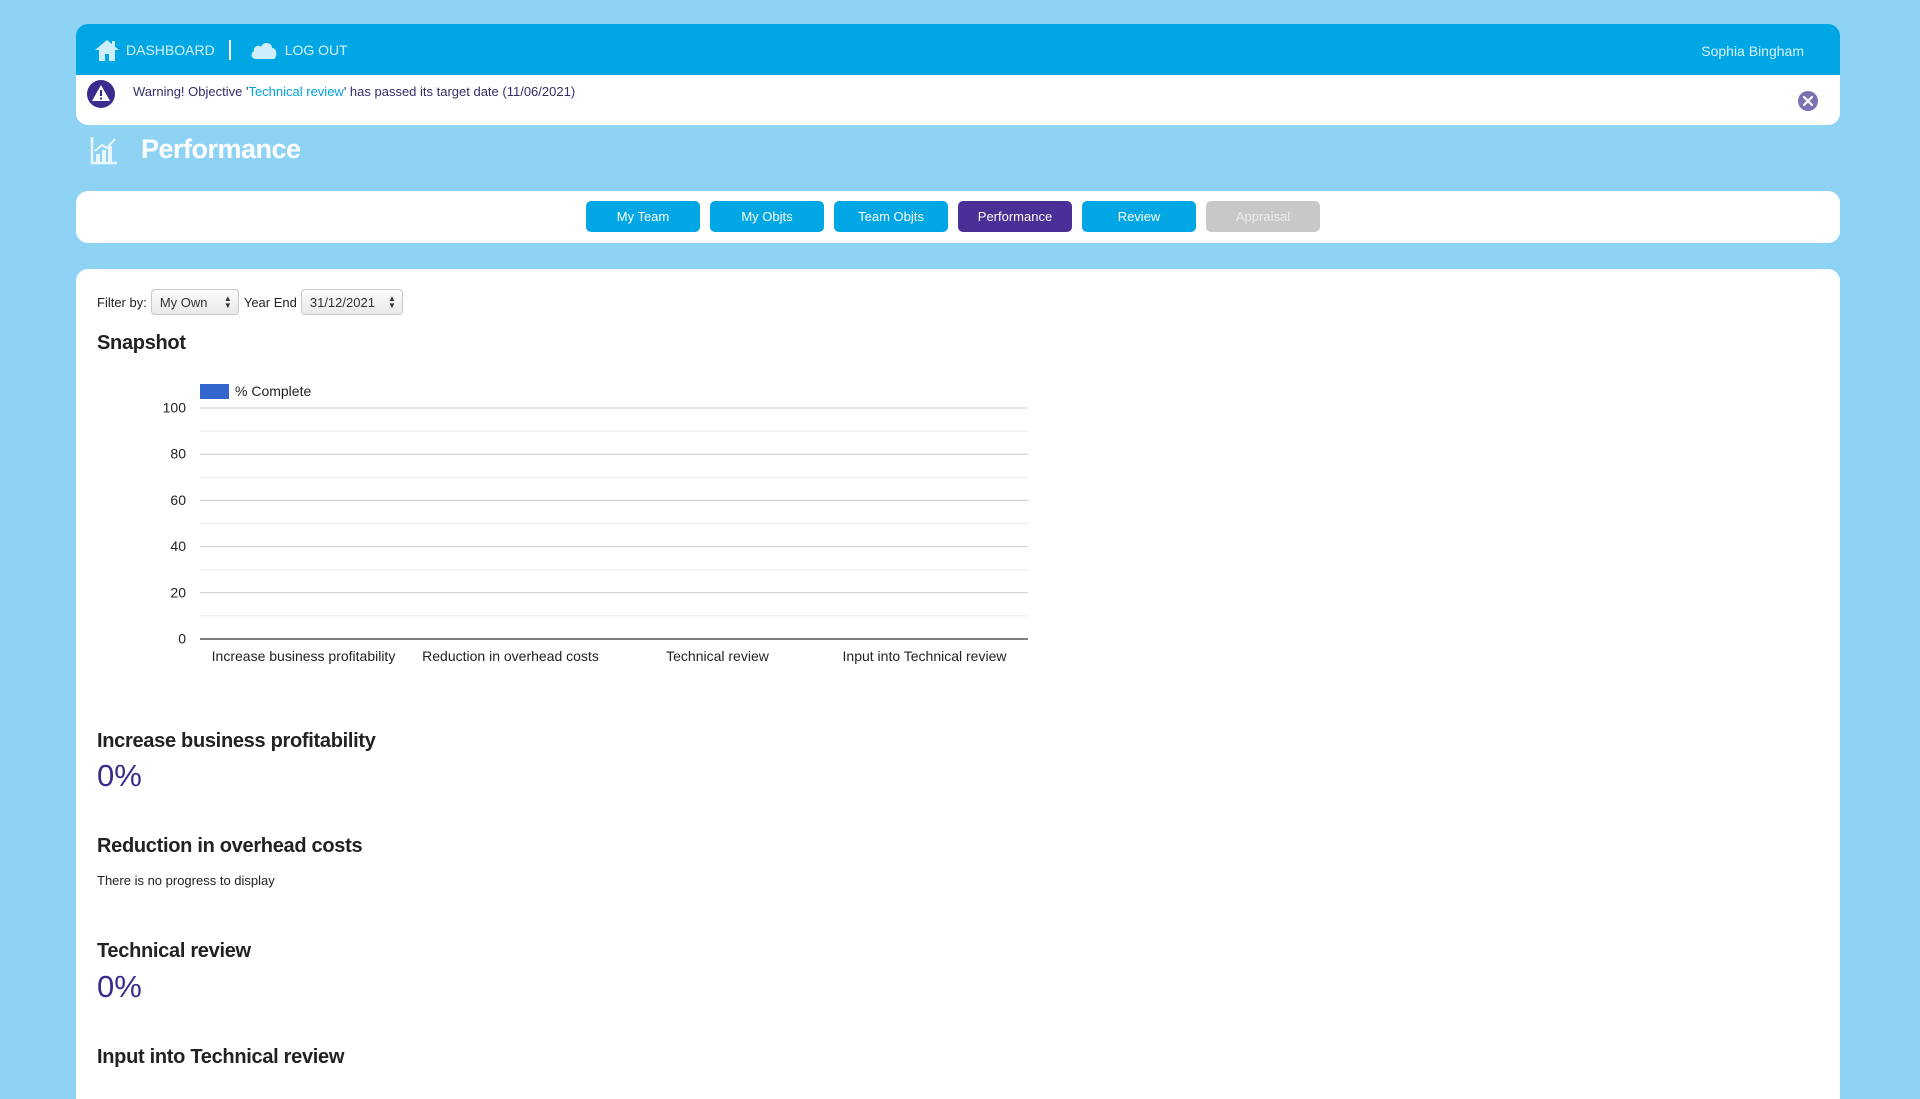 The image size is (1920, 1099). What do you see at coordinates (174, 951) in the screenshot?
I see `objective-title: Technical review` at bounding box center [174, 951].